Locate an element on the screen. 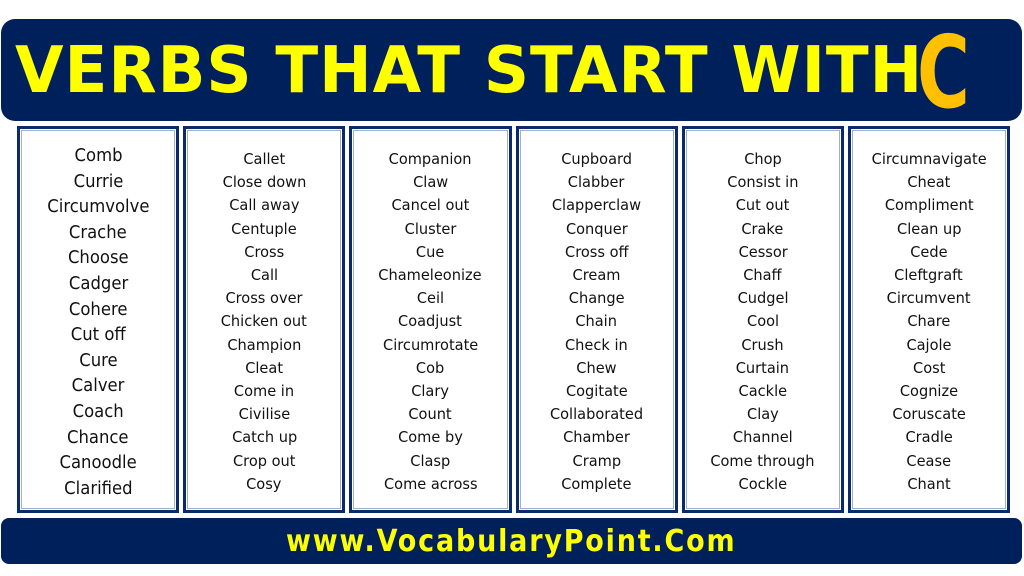 The image size is (1024, 576). verb-item: Chicken out is located at coordinates (264, 321).